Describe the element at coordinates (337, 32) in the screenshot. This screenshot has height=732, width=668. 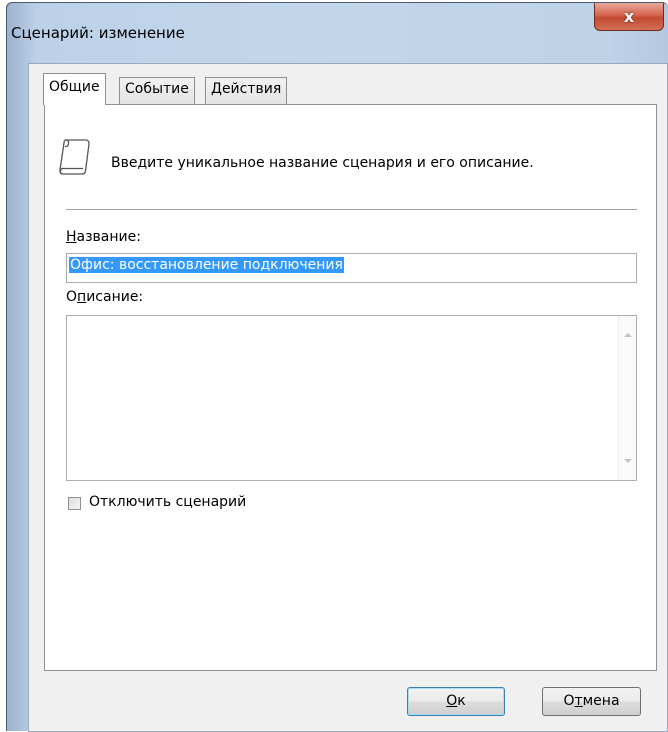
I see `title-bar: Сценарий: изменение x` at that location.